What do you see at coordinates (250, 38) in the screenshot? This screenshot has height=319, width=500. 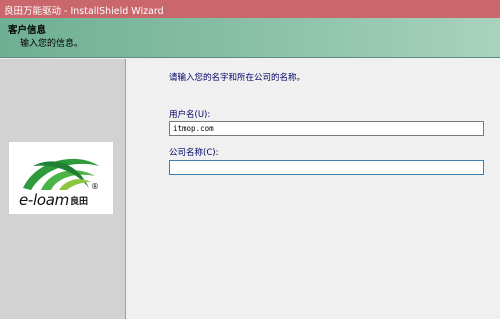 I see `wizard-header: 客户信息 输入您的信息。` at bounding box center [250, 38].